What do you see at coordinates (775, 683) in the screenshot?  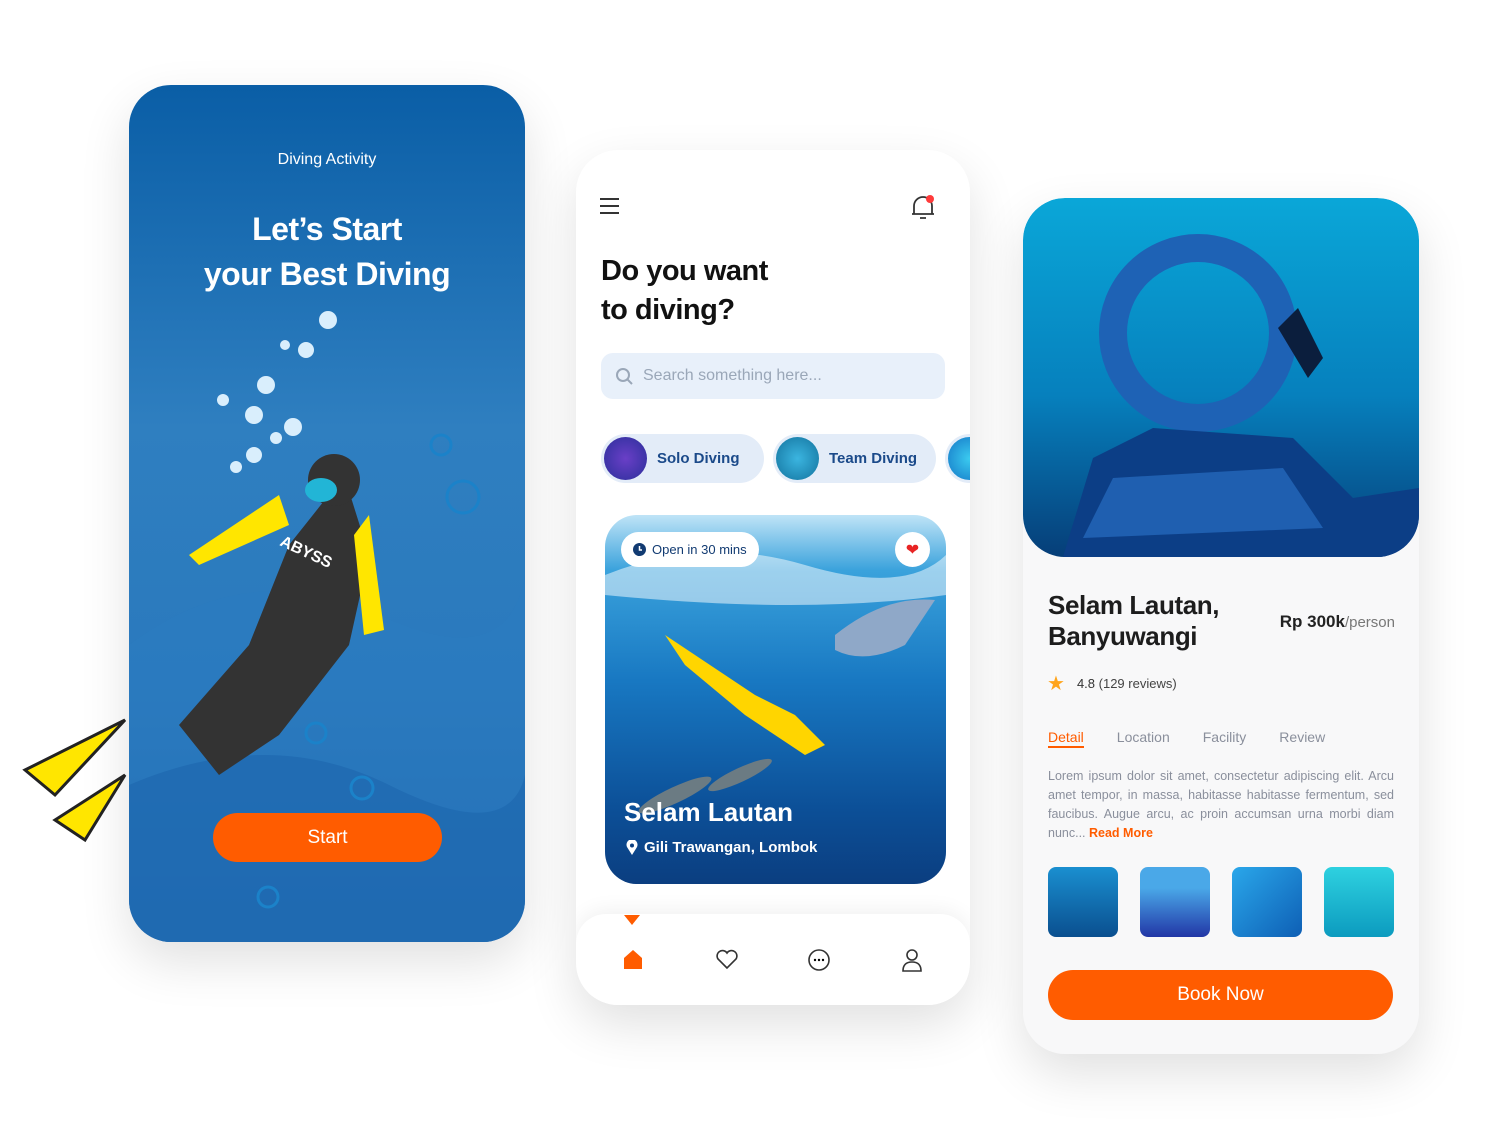 I see `card-illustration` at bounding box center [775, 683].